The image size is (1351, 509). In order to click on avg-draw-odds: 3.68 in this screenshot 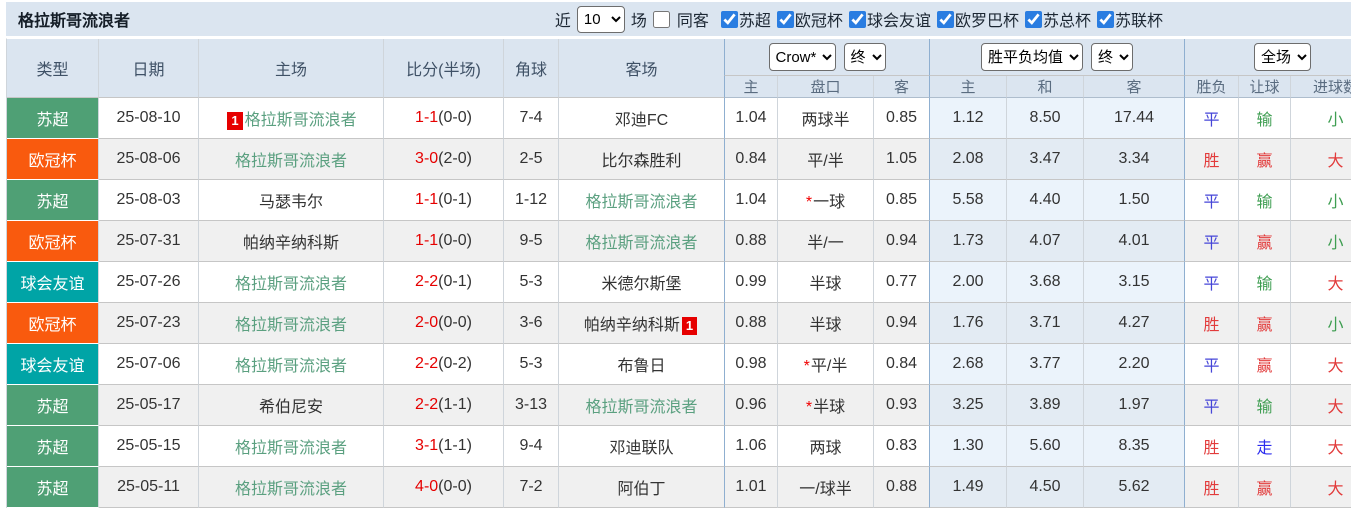, I will do `click(1046, 282)`.